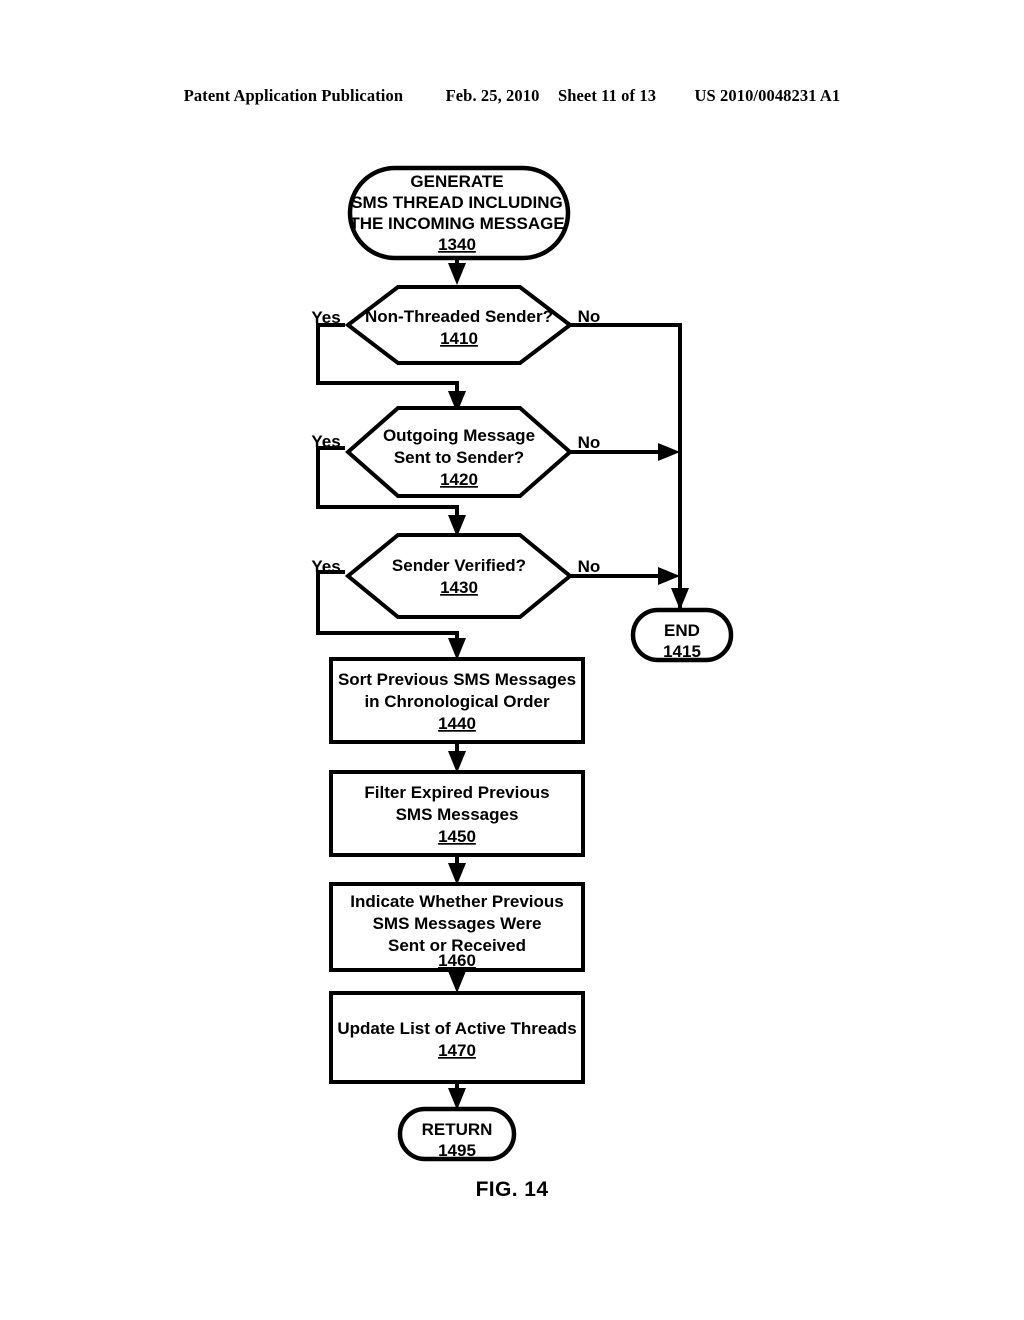 The height and width of the screenshot is (1320, 1024). I want to click on node-1340-line-2: SMS THREAD INCLUDING, so click(457, 202).